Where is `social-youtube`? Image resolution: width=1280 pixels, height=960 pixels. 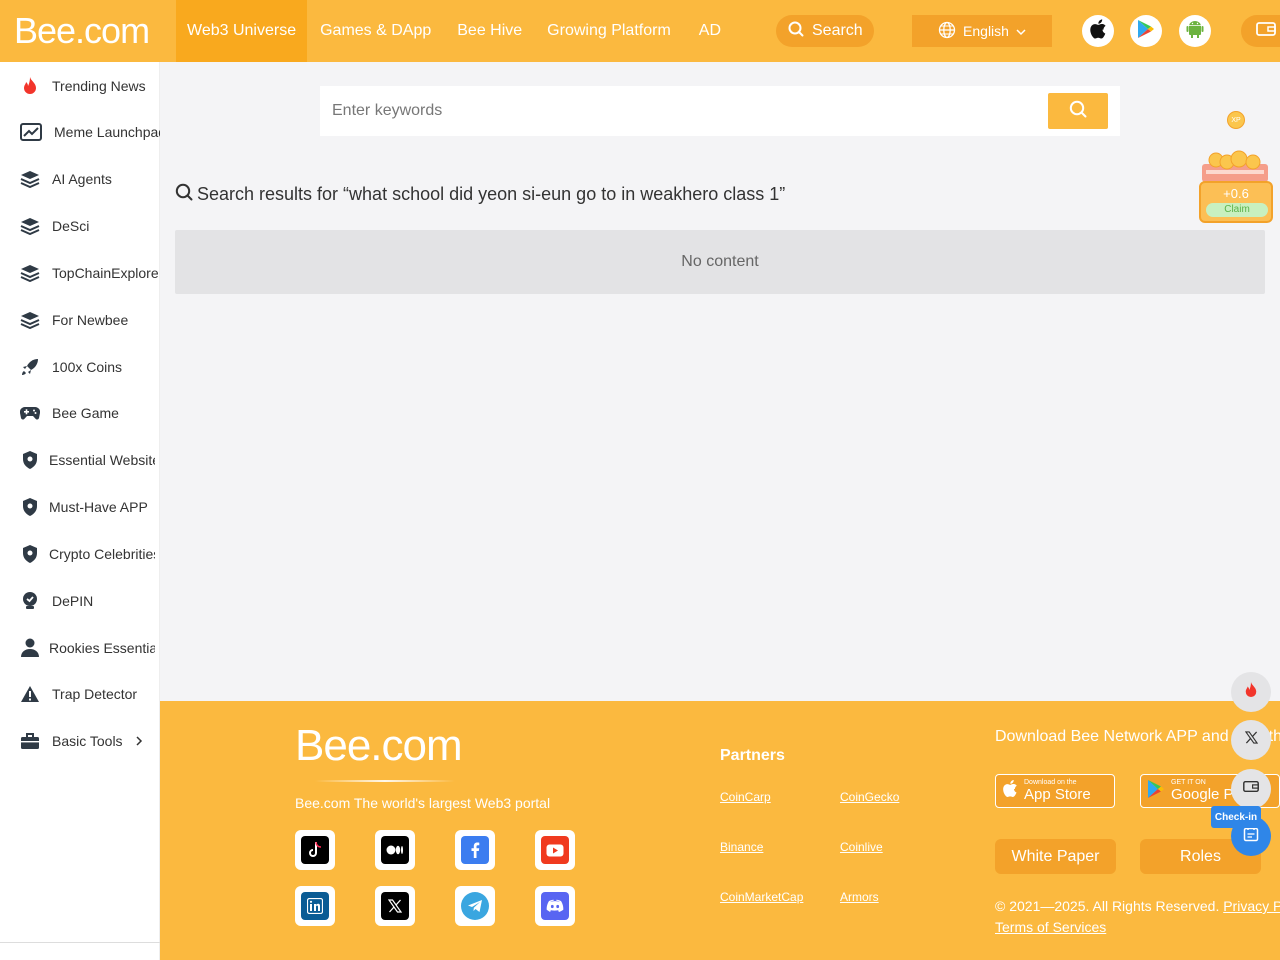 social-youtube is located at coordinates (555, 850).